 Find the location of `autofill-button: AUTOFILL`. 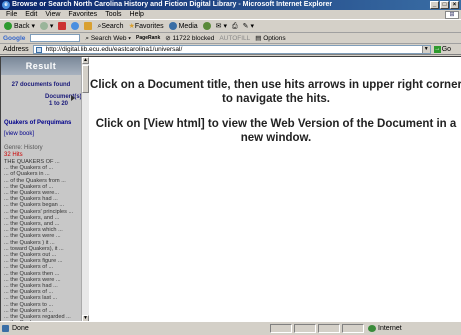

autofill-button: AUTOFILL is located at coordinates (234, 38).